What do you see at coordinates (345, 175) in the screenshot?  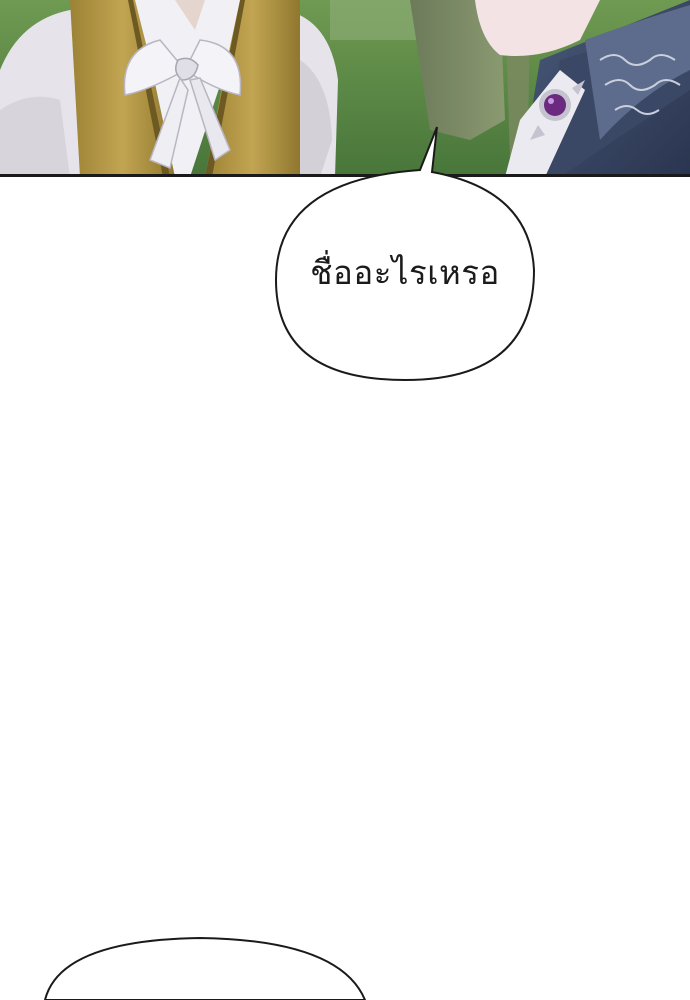 I see `panel-border` at bounding box center [345, 175].